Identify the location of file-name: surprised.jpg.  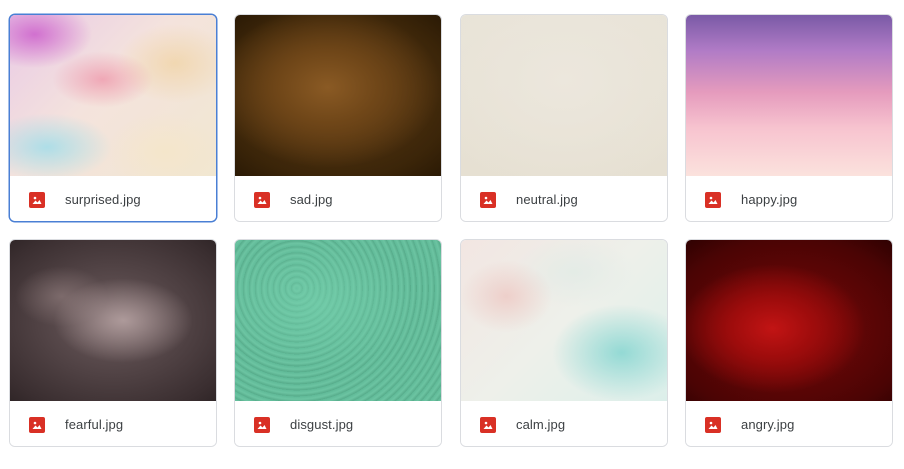
(103, 199).